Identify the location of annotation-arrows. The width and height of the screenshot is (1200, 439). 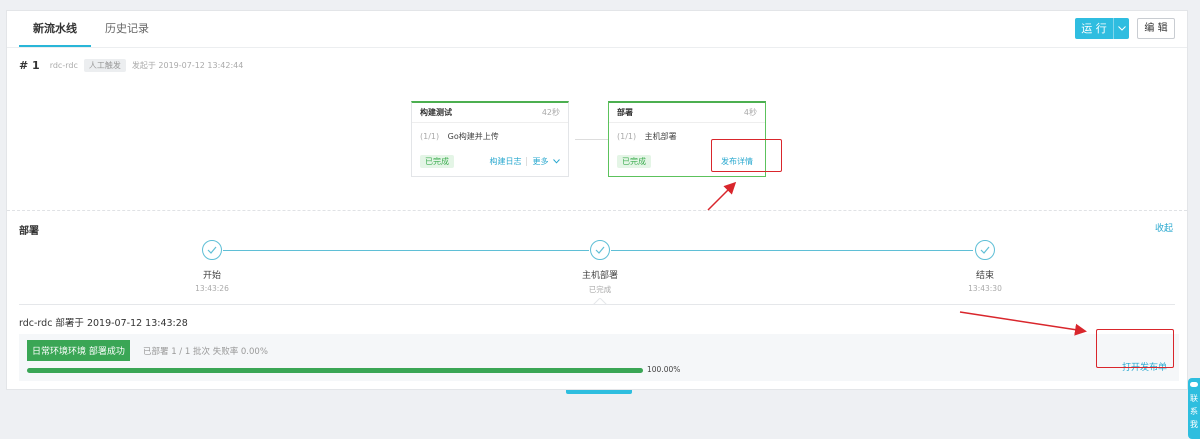
(897, 258).